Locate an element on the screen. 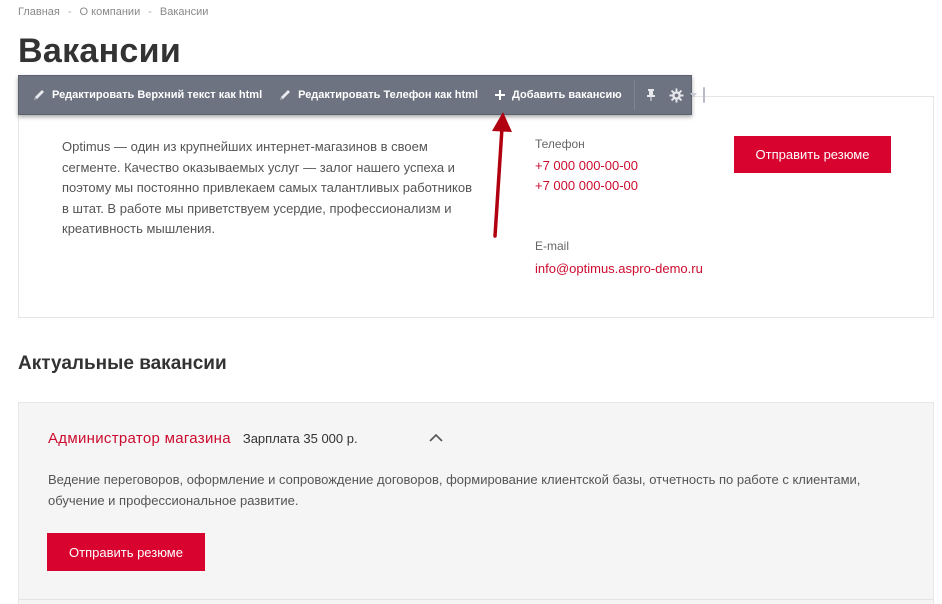 Image resolution: width=942 pixels, height=604 pixels. settings-menu-button is located at coordinates (683, 95).